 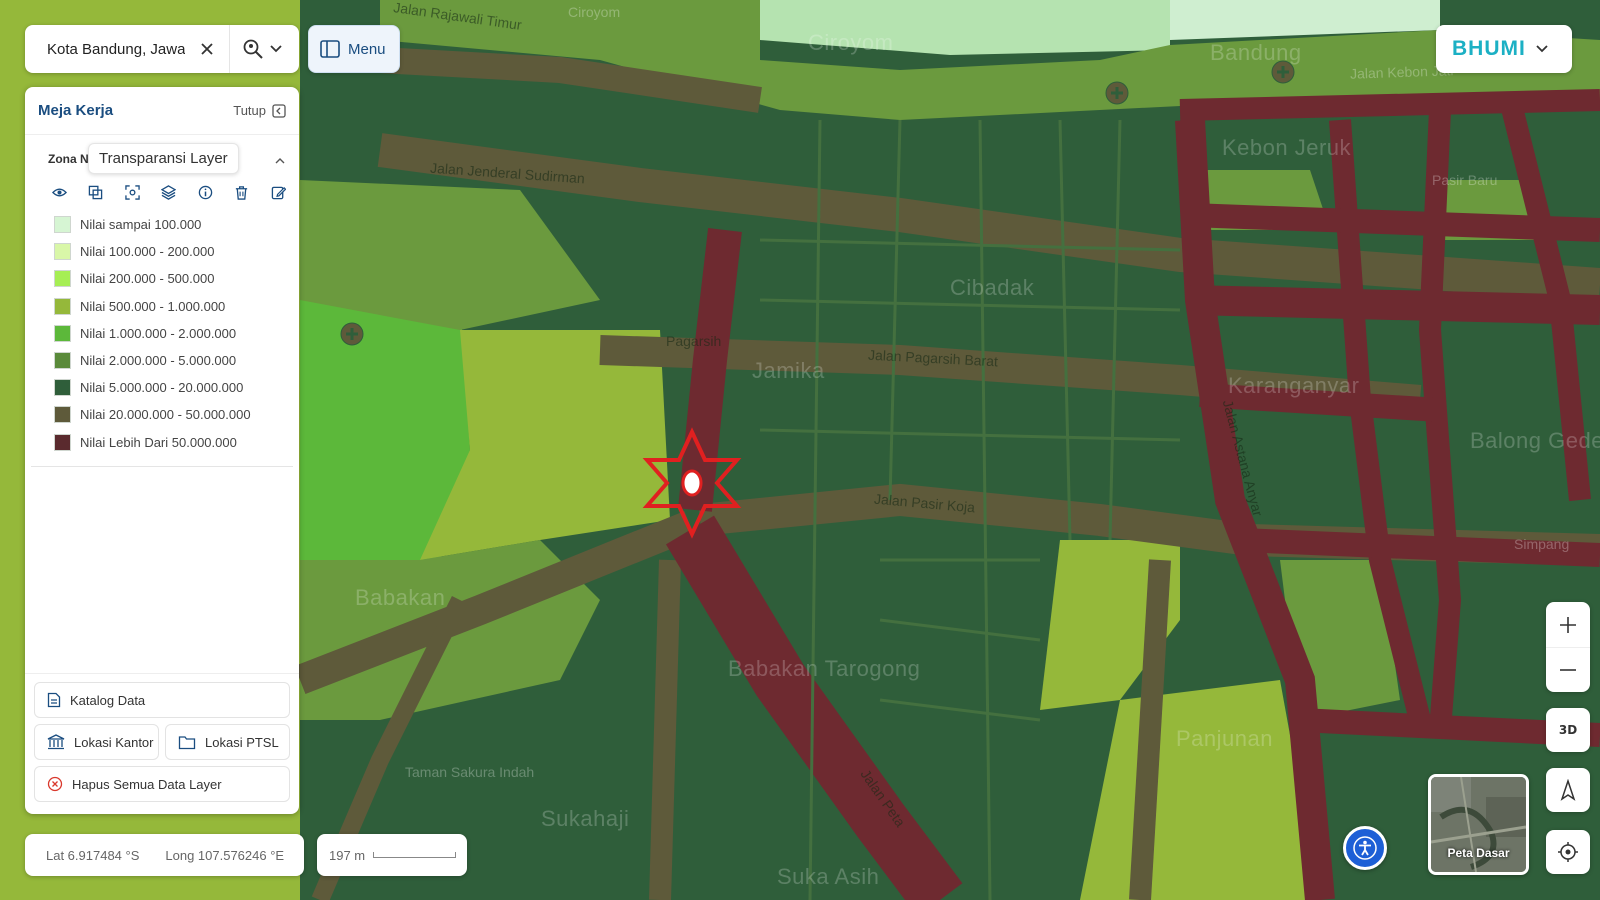 I want to click on legend-item: Nilai sampai 100.000, so click(x=176, y=224).